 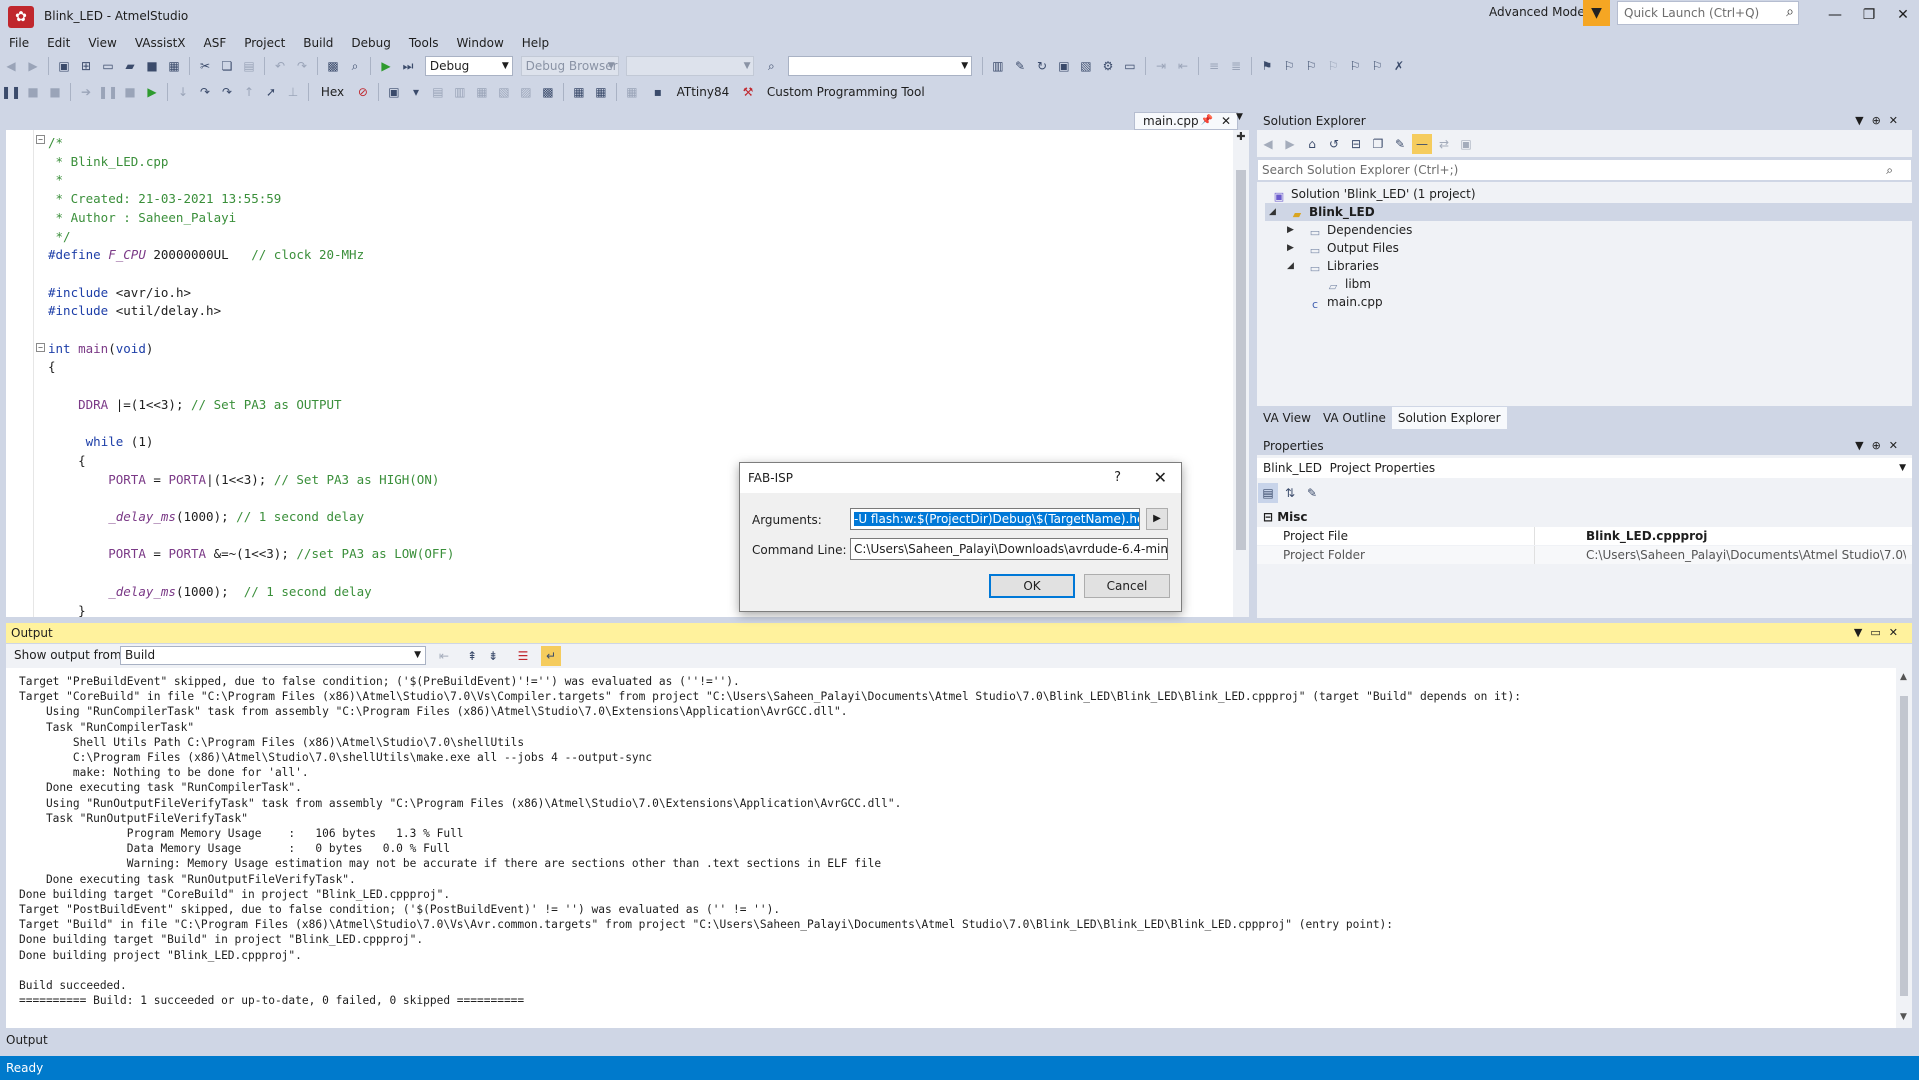 I want to click on active-toggle-icon: —, so click(x=1422, y=144).